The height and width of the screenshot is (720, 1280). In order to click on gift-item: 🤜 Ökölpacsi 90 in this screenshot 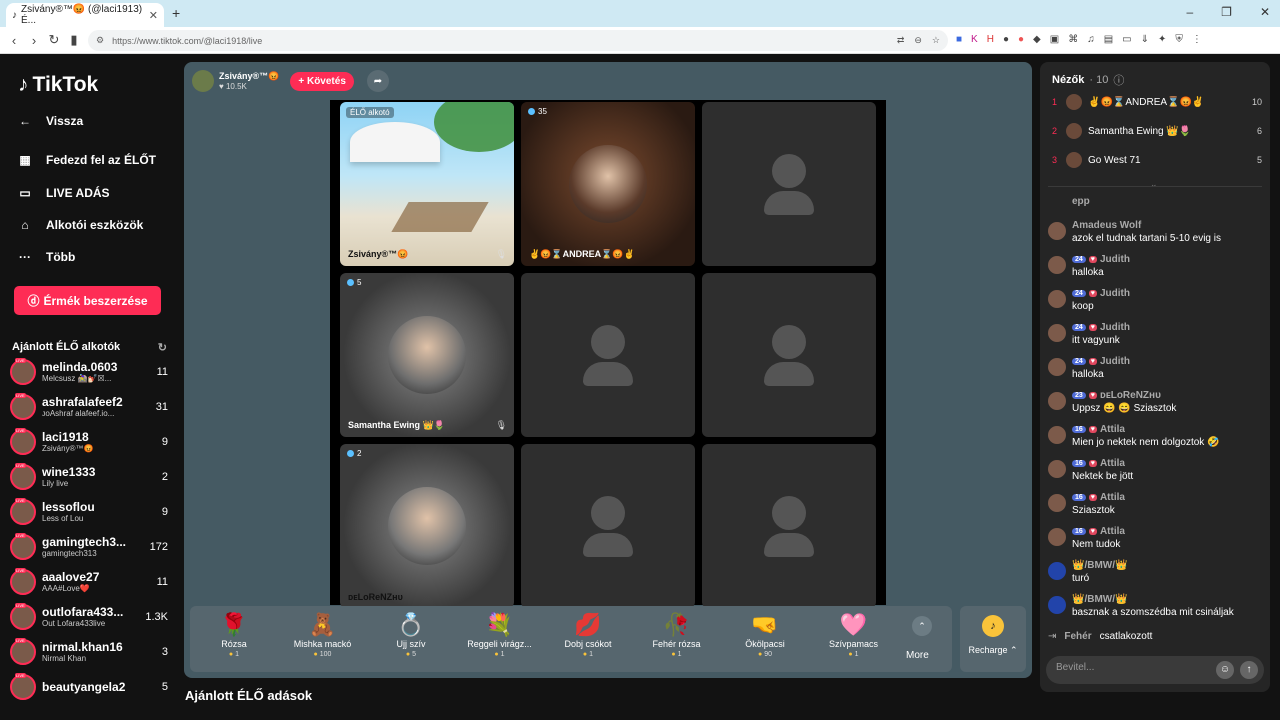, I will do `click(765, 639)`.